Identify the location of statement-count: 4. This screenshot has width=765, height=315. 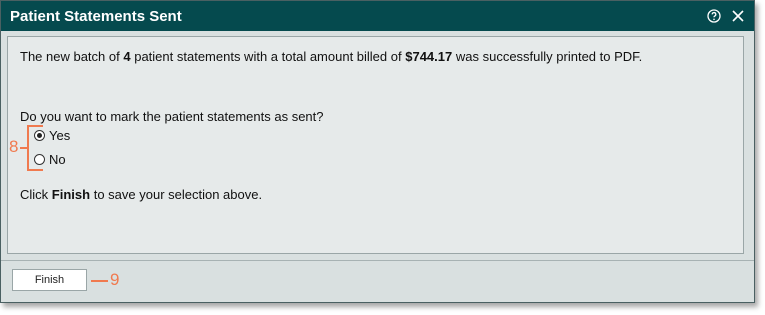
(127, 56).